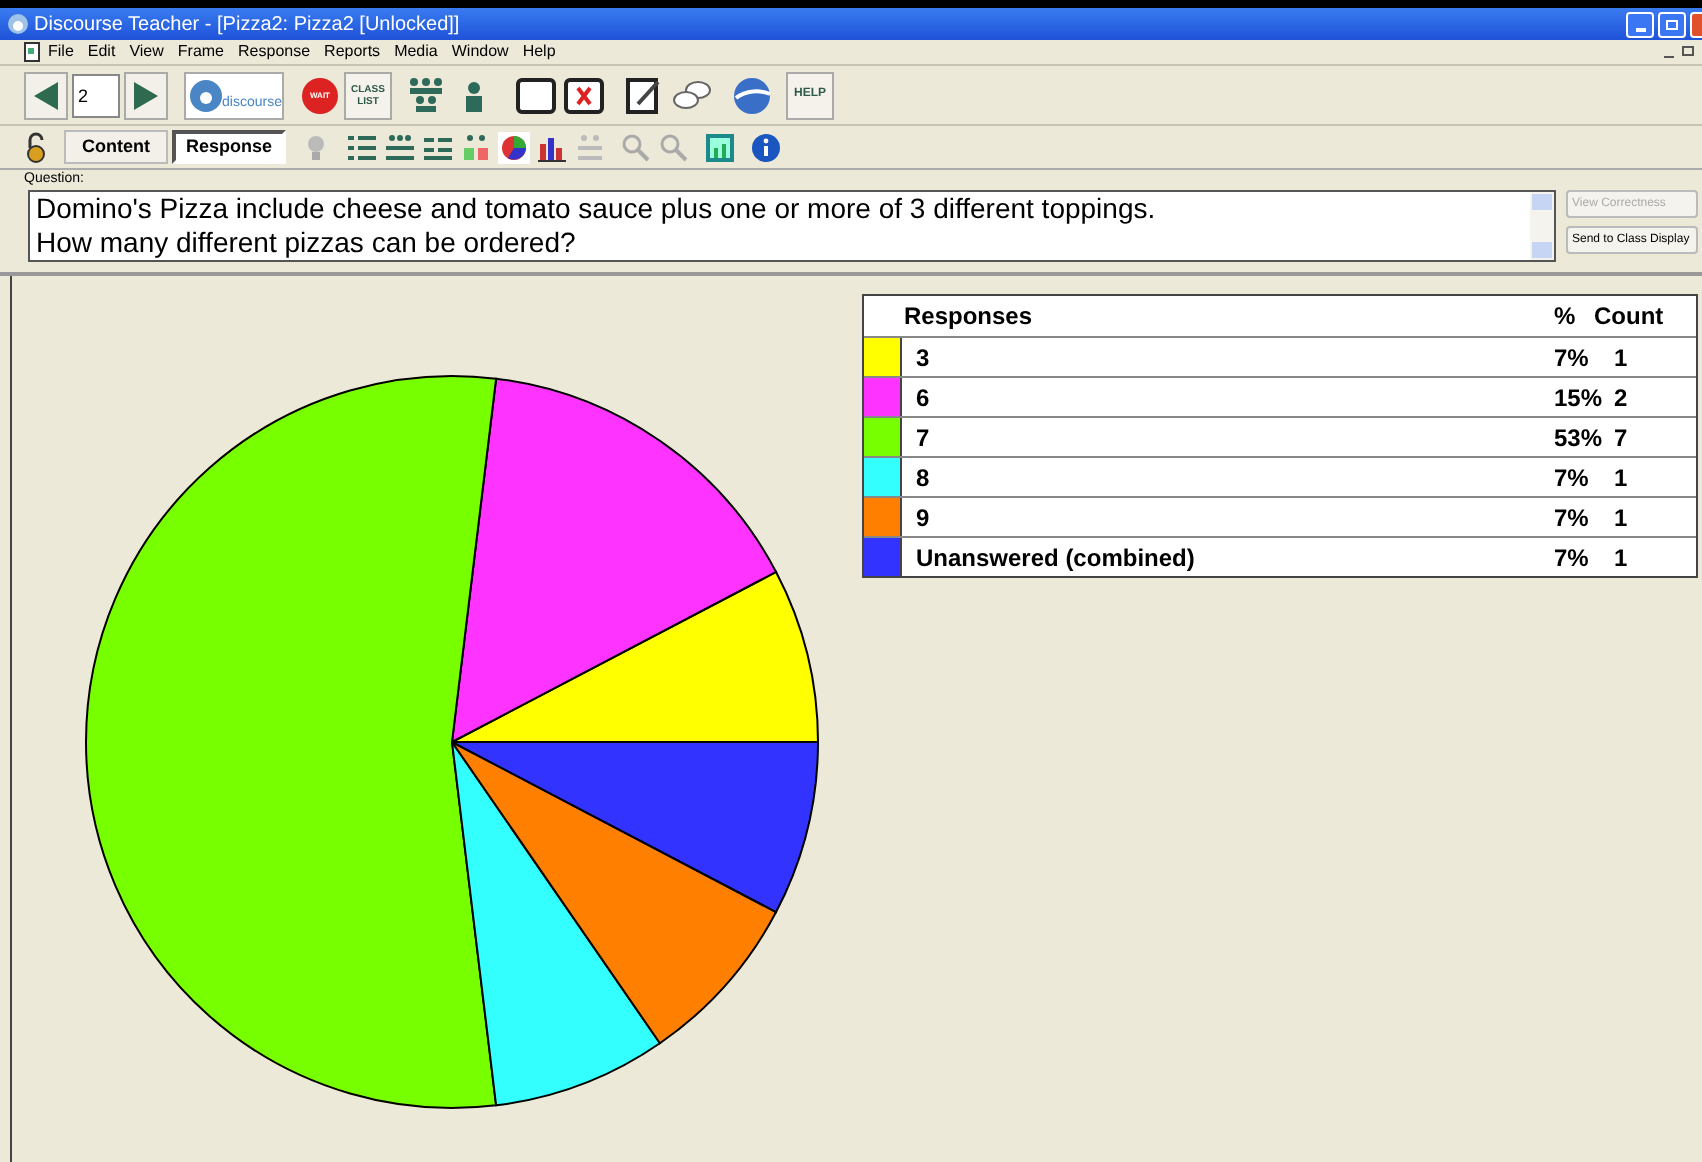  What do you see at coordinates (969, 317) in the screenshot?
I see `column-header: Responses` at bounding box center [969, 317].